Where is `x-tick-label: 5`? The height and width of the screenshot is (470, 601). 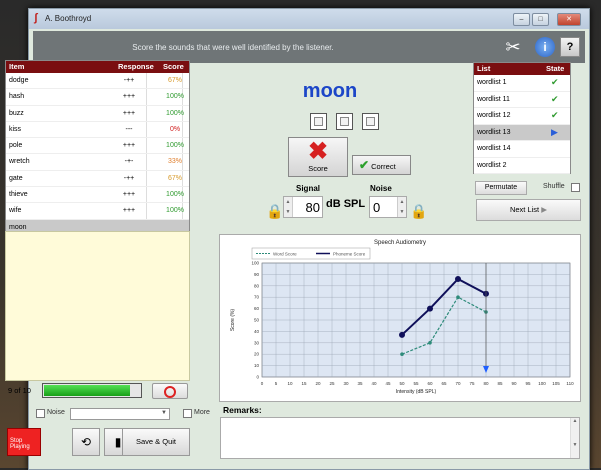
x-tick-label: 5 is located at coordinates (276, 383).